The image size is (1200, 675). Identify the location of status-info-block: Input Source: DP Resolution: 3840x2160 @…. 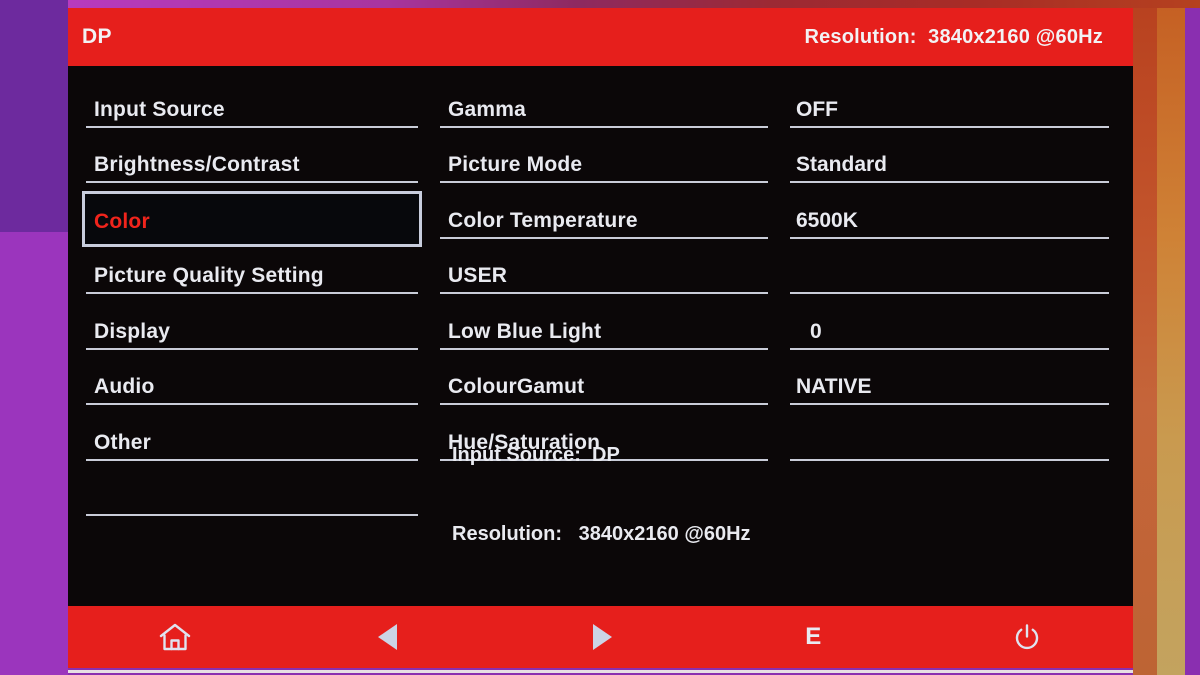
(601, 494).